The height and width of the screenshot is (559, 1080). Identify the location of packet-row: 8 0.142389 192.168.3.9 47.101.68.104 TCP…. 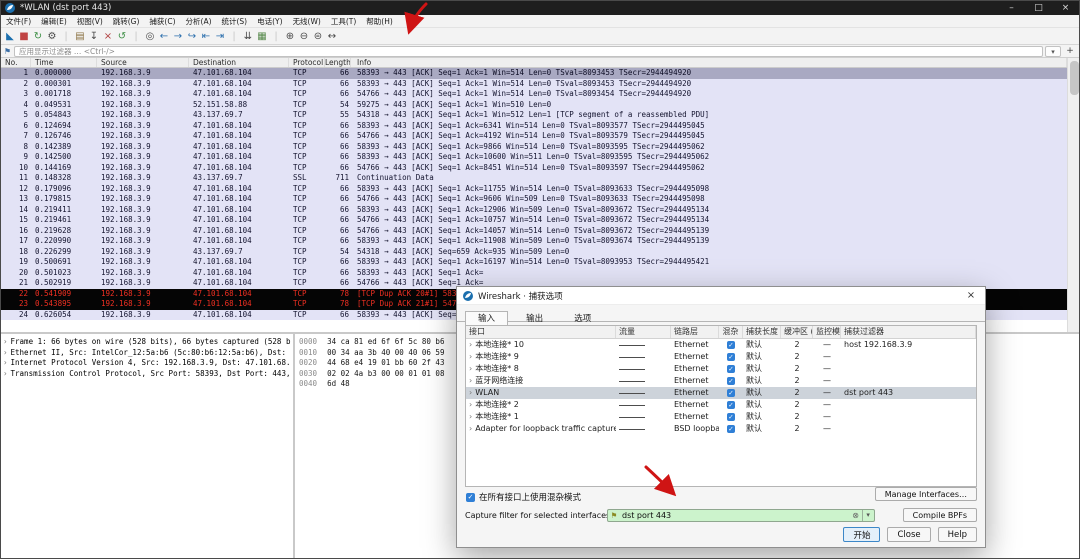
(534, 146).